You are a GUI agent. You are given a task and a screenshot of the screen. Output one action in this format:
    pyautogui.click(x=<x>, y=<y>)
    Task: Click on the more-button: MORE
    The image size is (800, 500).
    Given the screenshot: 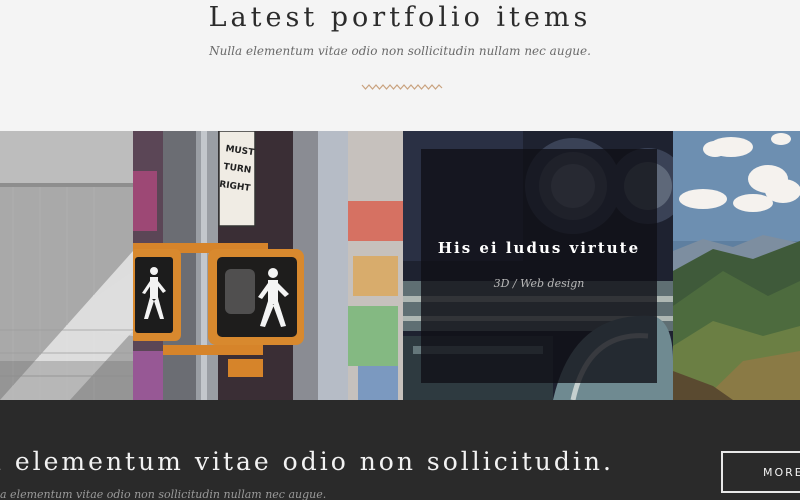 What is the action you would take?
    pyautogui.click(x=760, y=472)
    